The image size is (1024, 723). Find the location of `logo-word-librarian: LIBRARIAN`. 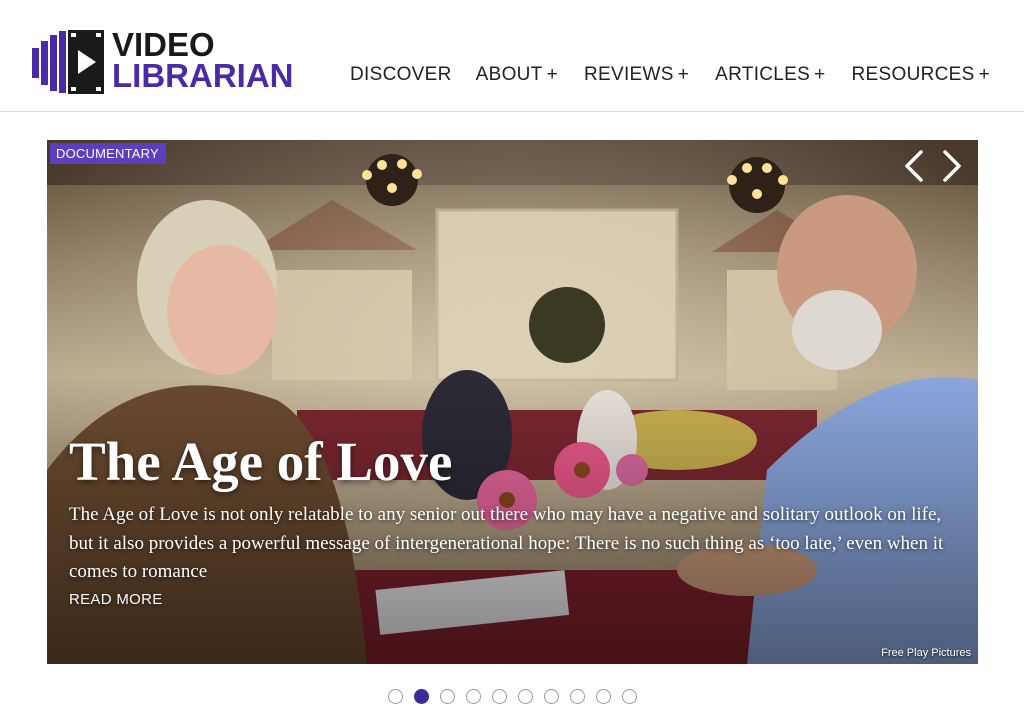

logo-word-librarian: LIBRARIAN is located at coordinates (203, 75).